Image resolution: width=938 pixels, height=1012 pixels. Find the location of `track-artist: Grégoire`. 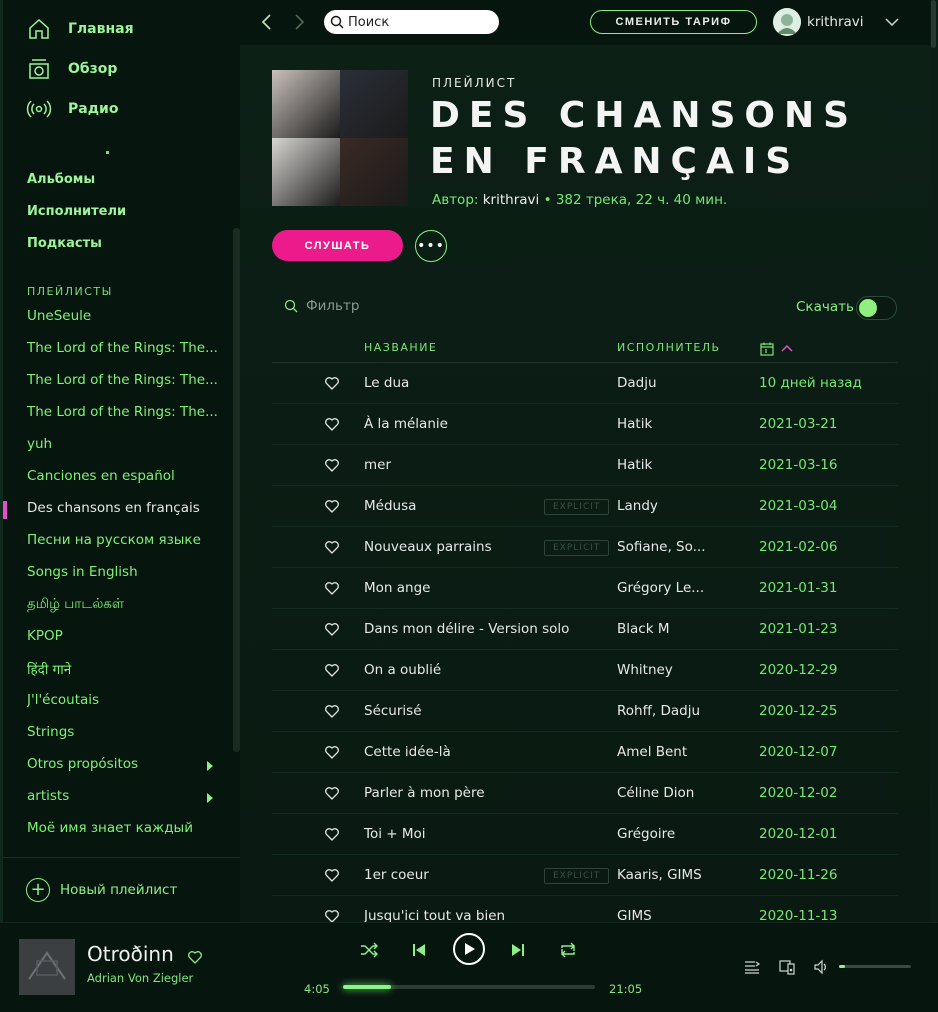

track-artist: Grégoire is located at coordinates (646, 834).